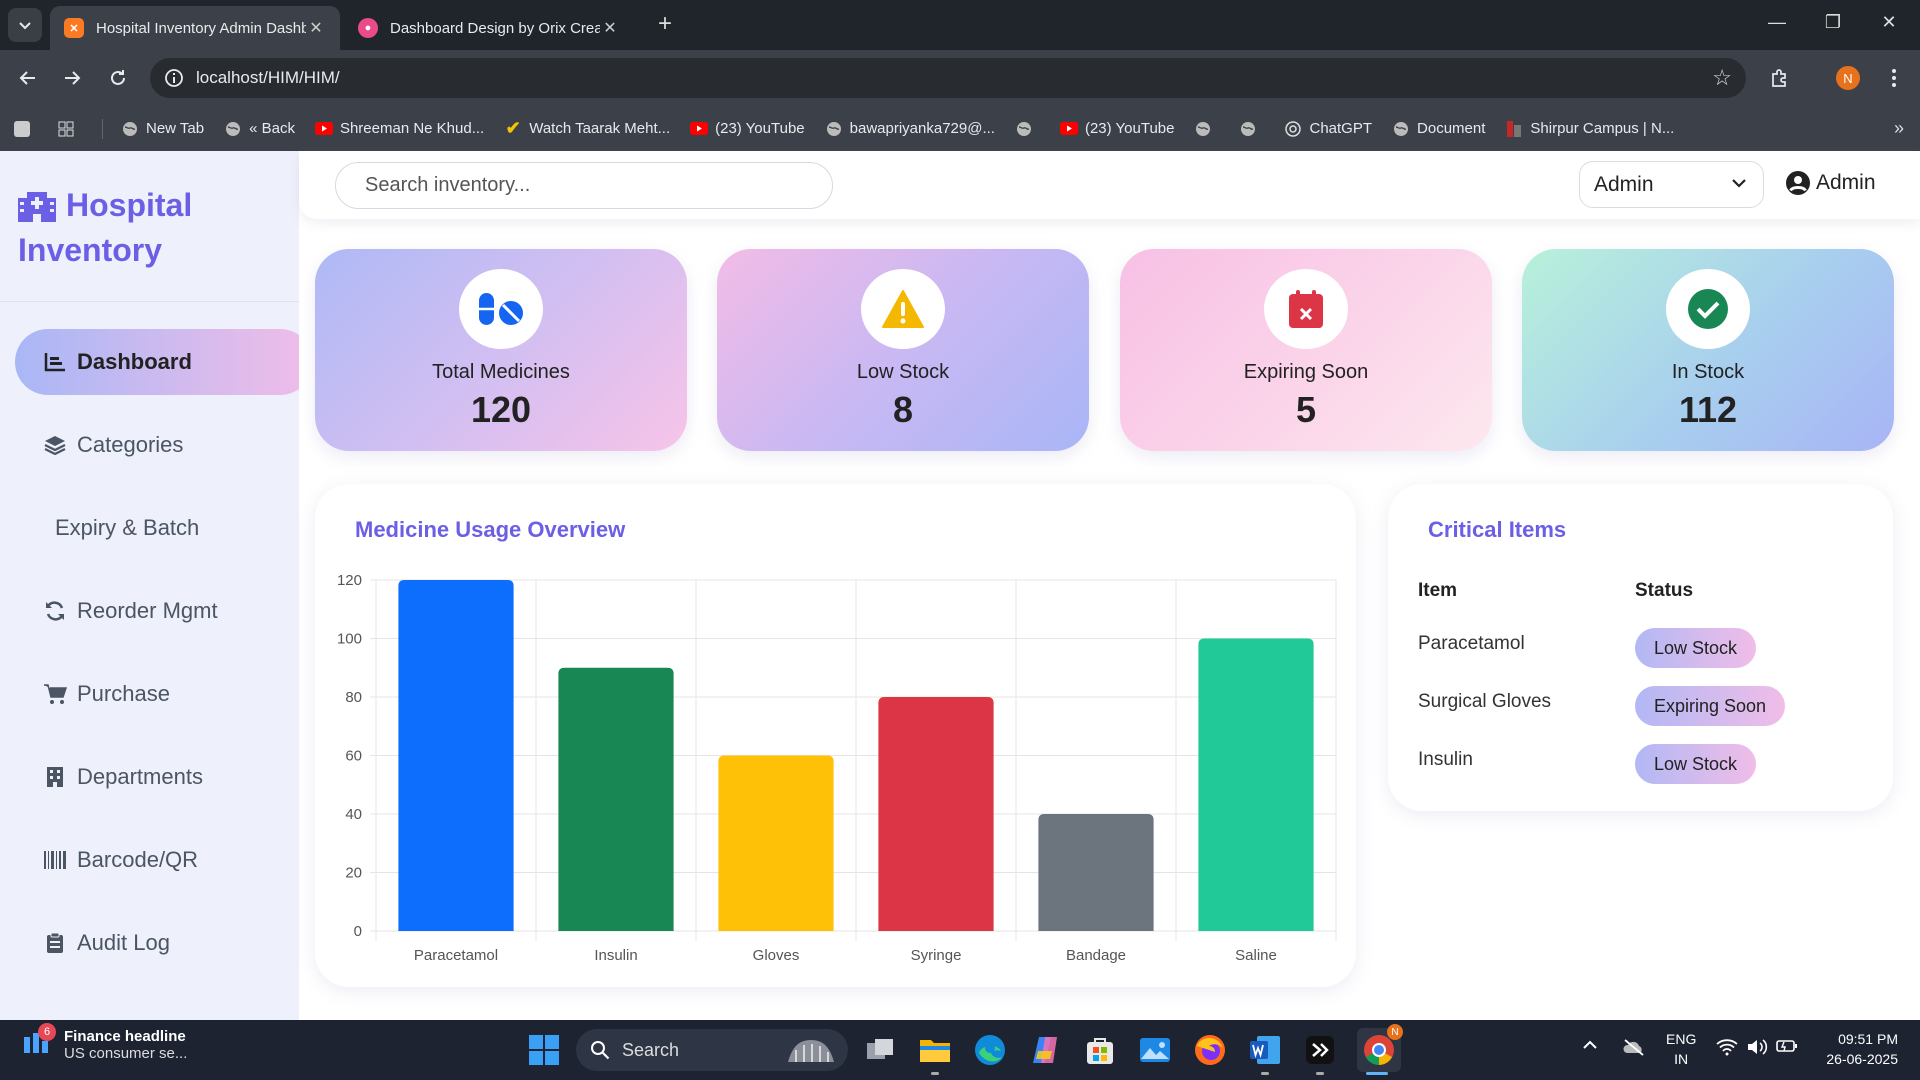  What do you see at coordinates (1306, 372) in the screenshot?
I see `stat-label: Expiring Soon` at bounding box center [1306, 372].